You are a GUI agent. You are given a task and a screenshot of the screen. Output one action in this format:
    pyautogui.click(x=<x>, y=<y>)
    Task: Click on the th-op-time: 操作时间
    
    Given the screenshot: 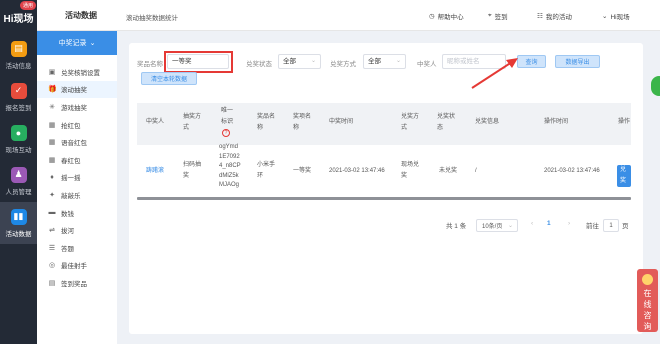 What is the action you would take?
    pyautogui.click(x=556, y=122)
    